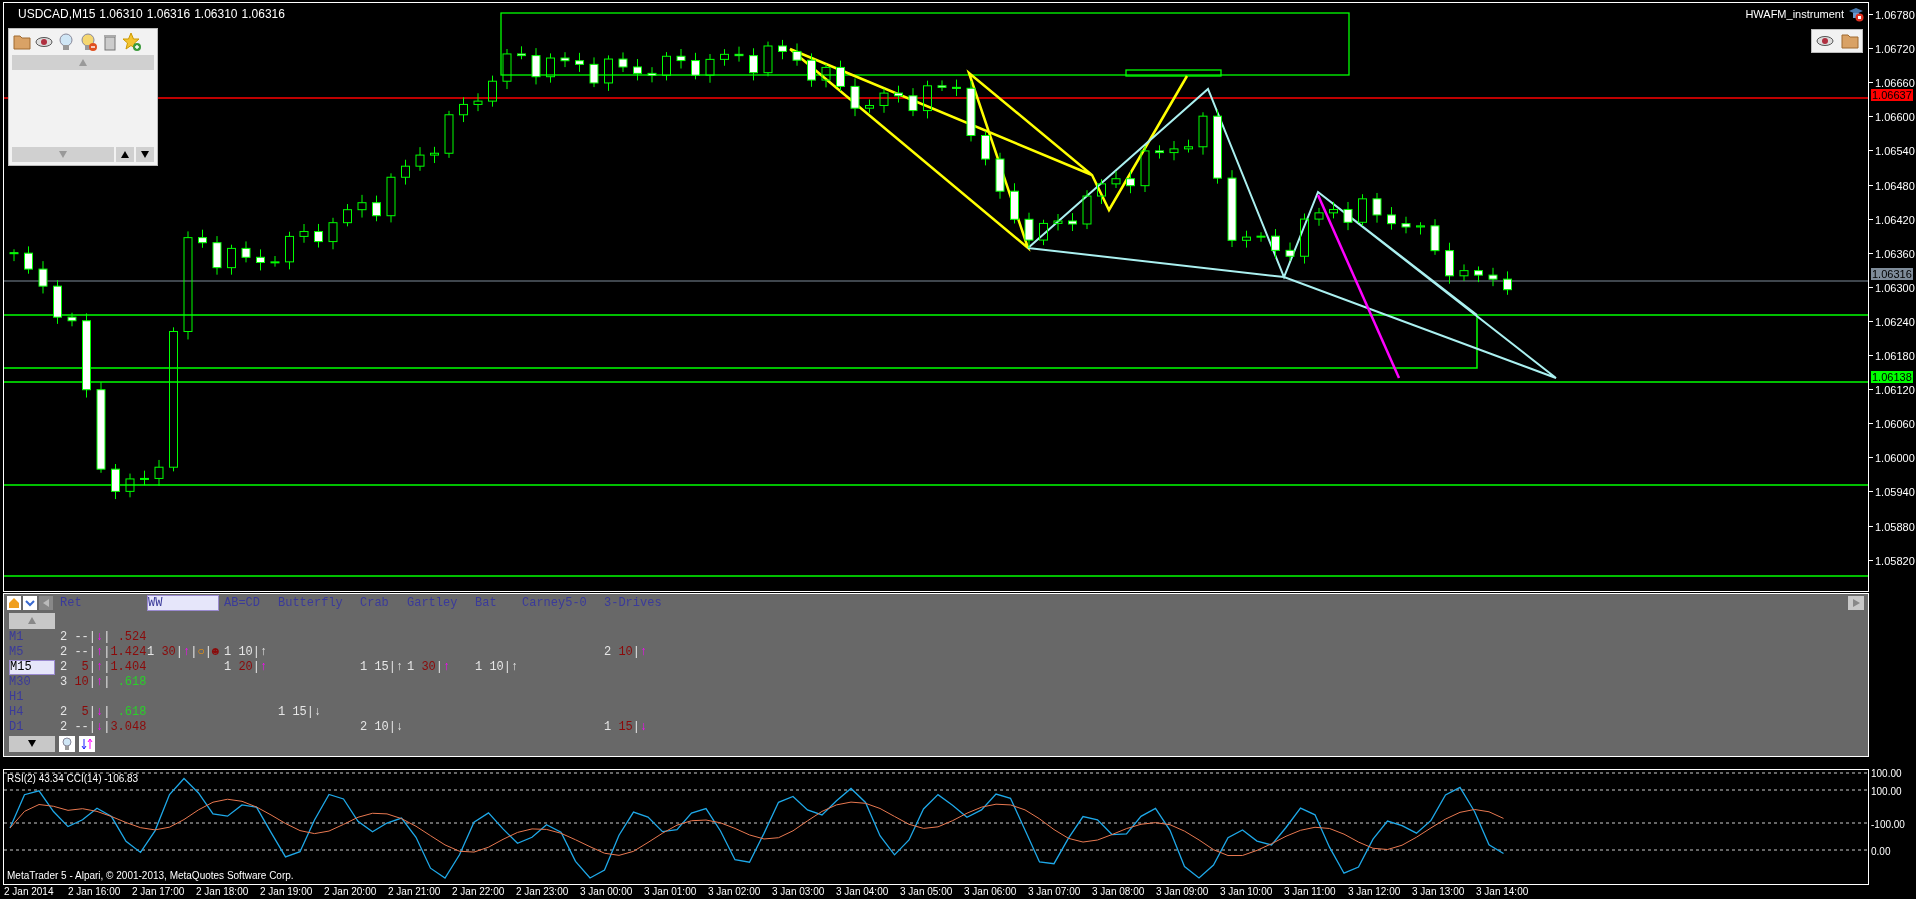 The height and width of the screenshot is (899, 1916). What do you see at coordinates (1119, 892) in the screenshot?
I see `time-label: 3 Jan 08:00` at bounding box center [1119, 892].